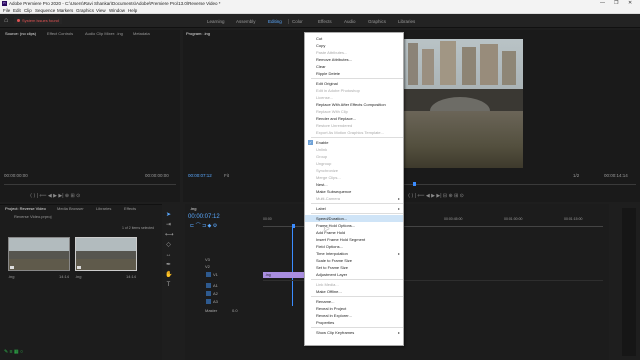 The height and width of the screenshot is (360, 640). I want to click on menu-item-group: Group, so click(354, 156).